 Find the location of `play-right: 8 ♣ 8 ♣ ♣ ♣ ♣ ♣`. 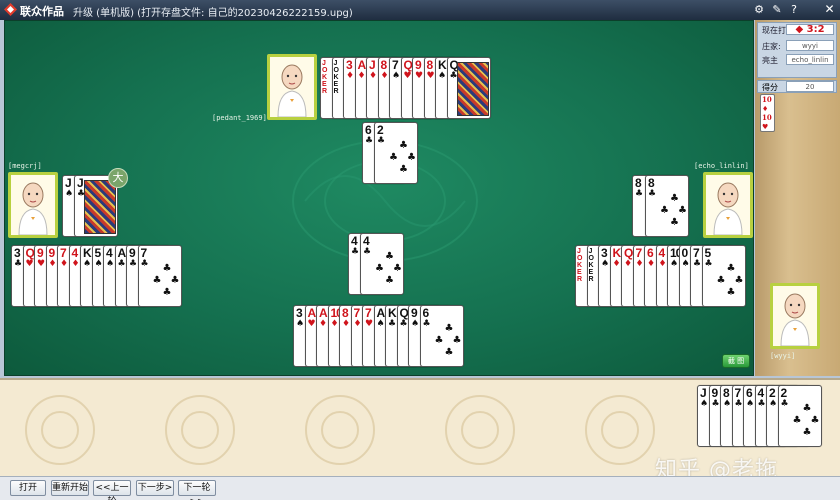

play-right: 8 ♣ 8 ♣ ♣ ♣ ♣ ♣ is located at coordinates (660, 206).